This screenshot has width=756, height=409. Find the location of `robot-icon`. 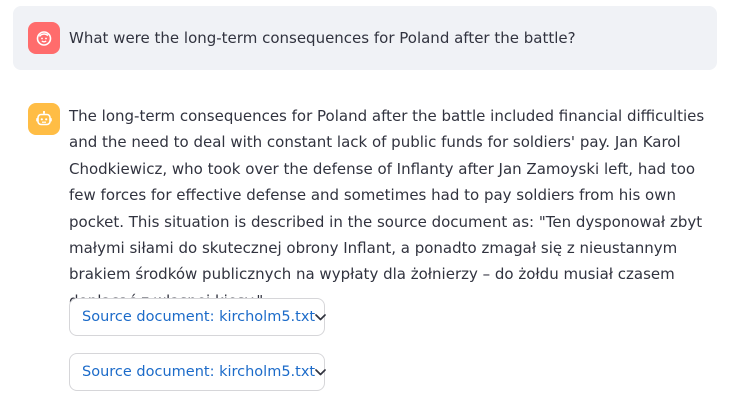

robot-icon is located at coordinates (44, 118).